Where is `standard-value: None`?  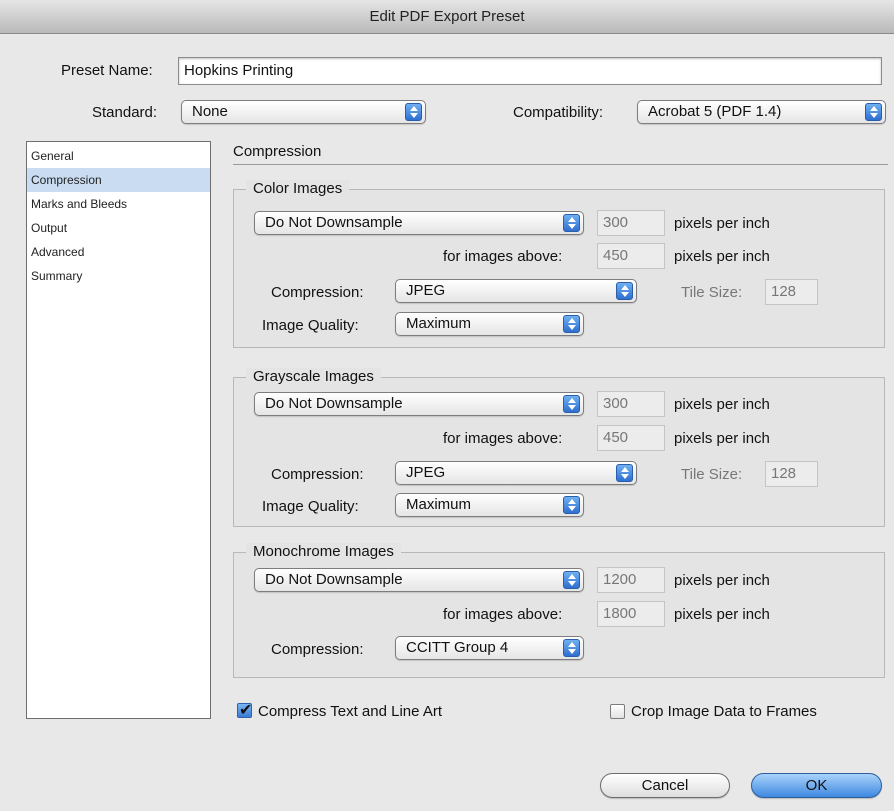 standard-value: None is located at coordinates (210, 111).